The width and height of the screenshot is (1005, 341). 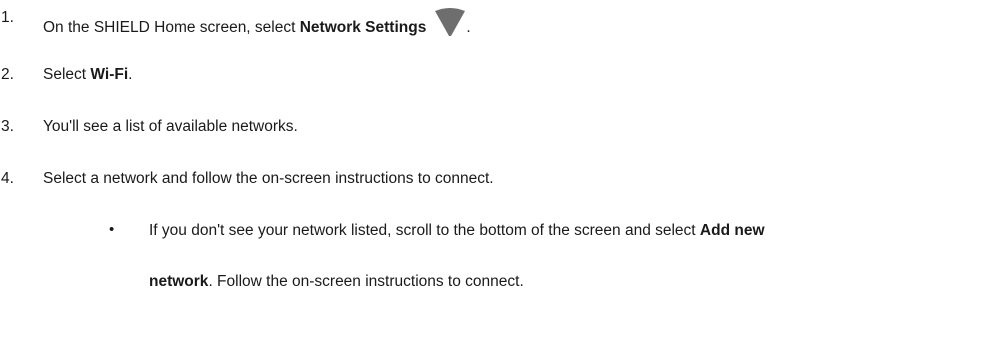 What do you see at coordinates (363, 27) in the screenshot?
I see `network-settings-label: Network Settings` at bounding box center [363, 27].